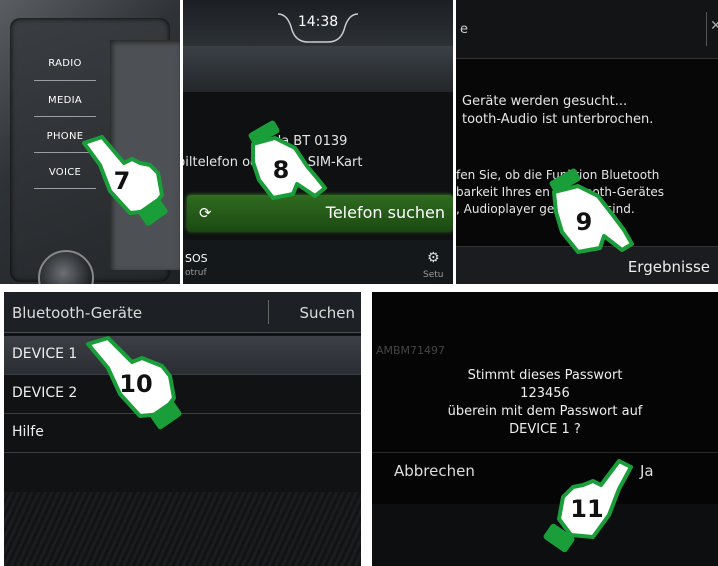  I want to click on title-fragment: e, so click(464, 29).